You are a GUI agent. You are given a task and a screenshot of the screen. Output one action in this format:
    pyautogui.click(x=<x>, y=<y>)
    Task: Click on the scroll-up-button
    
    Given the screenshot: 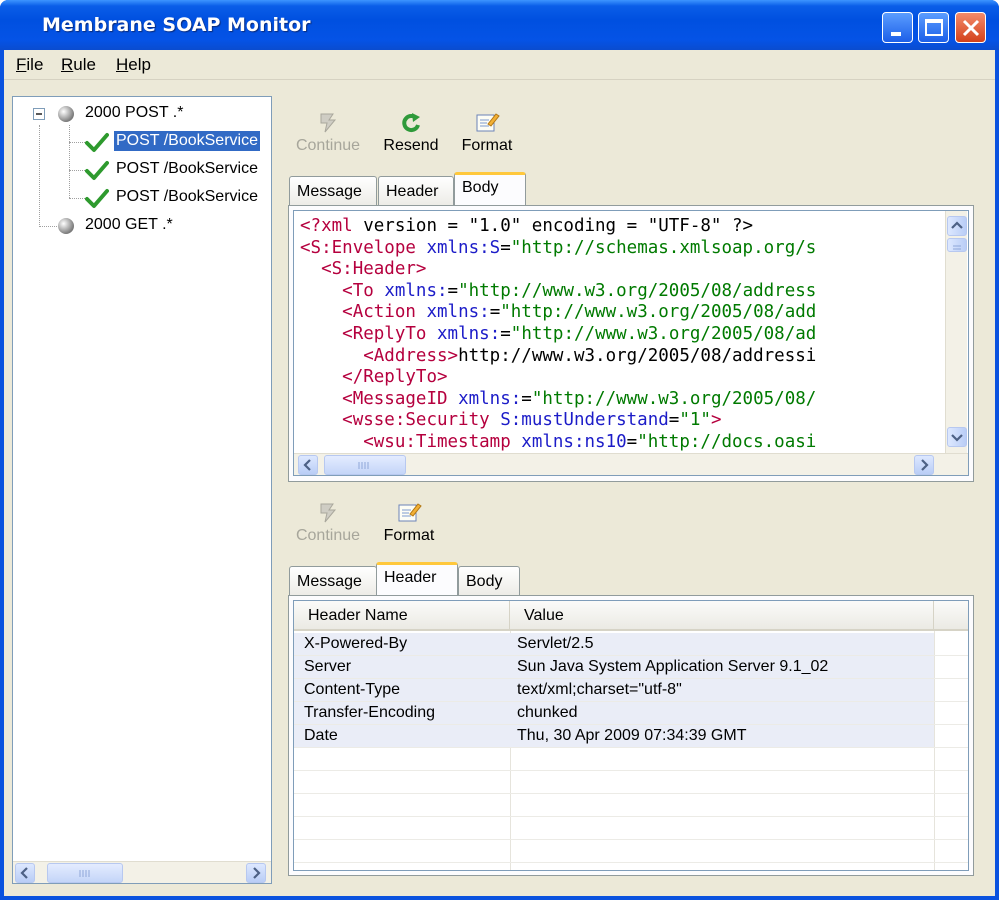 What is the action you would take?
    pyautogui.click(x=957, y=226)
    